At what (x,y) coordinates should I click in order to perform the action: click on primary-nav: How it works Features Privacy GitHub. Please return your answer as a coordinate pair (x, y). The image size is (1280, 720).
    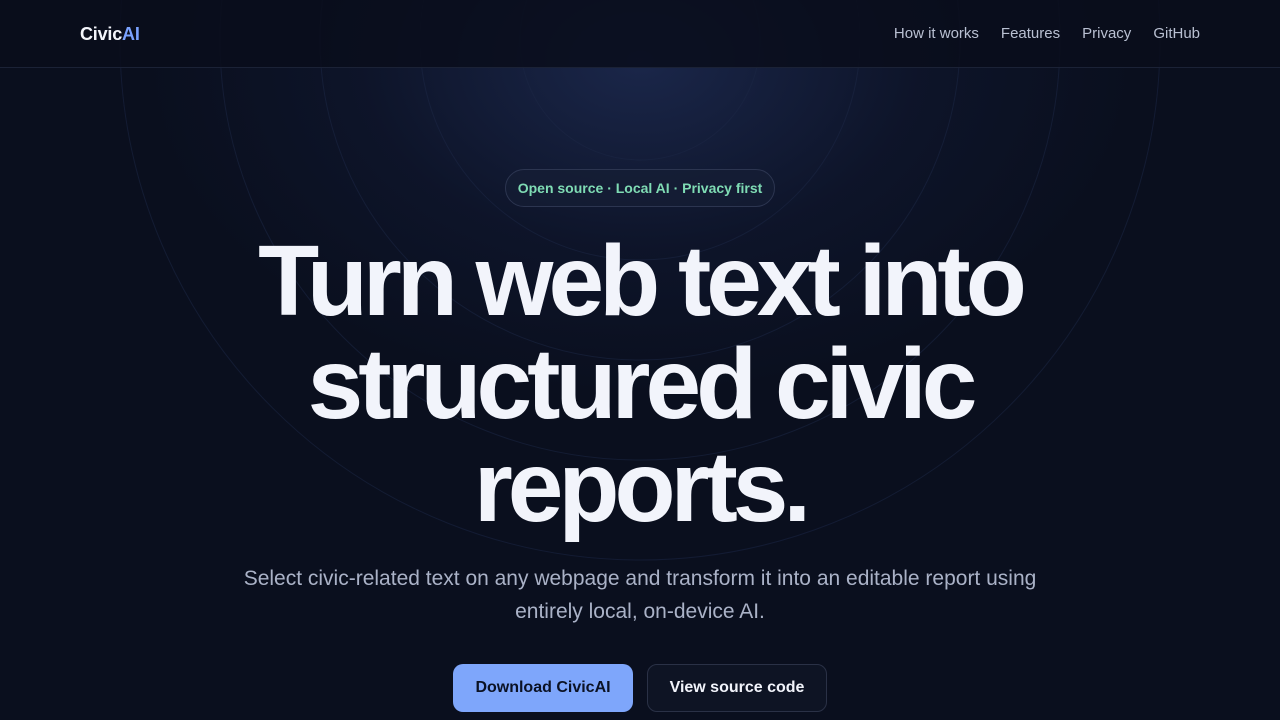
    Looking at the image, I should click on (1047, 34).